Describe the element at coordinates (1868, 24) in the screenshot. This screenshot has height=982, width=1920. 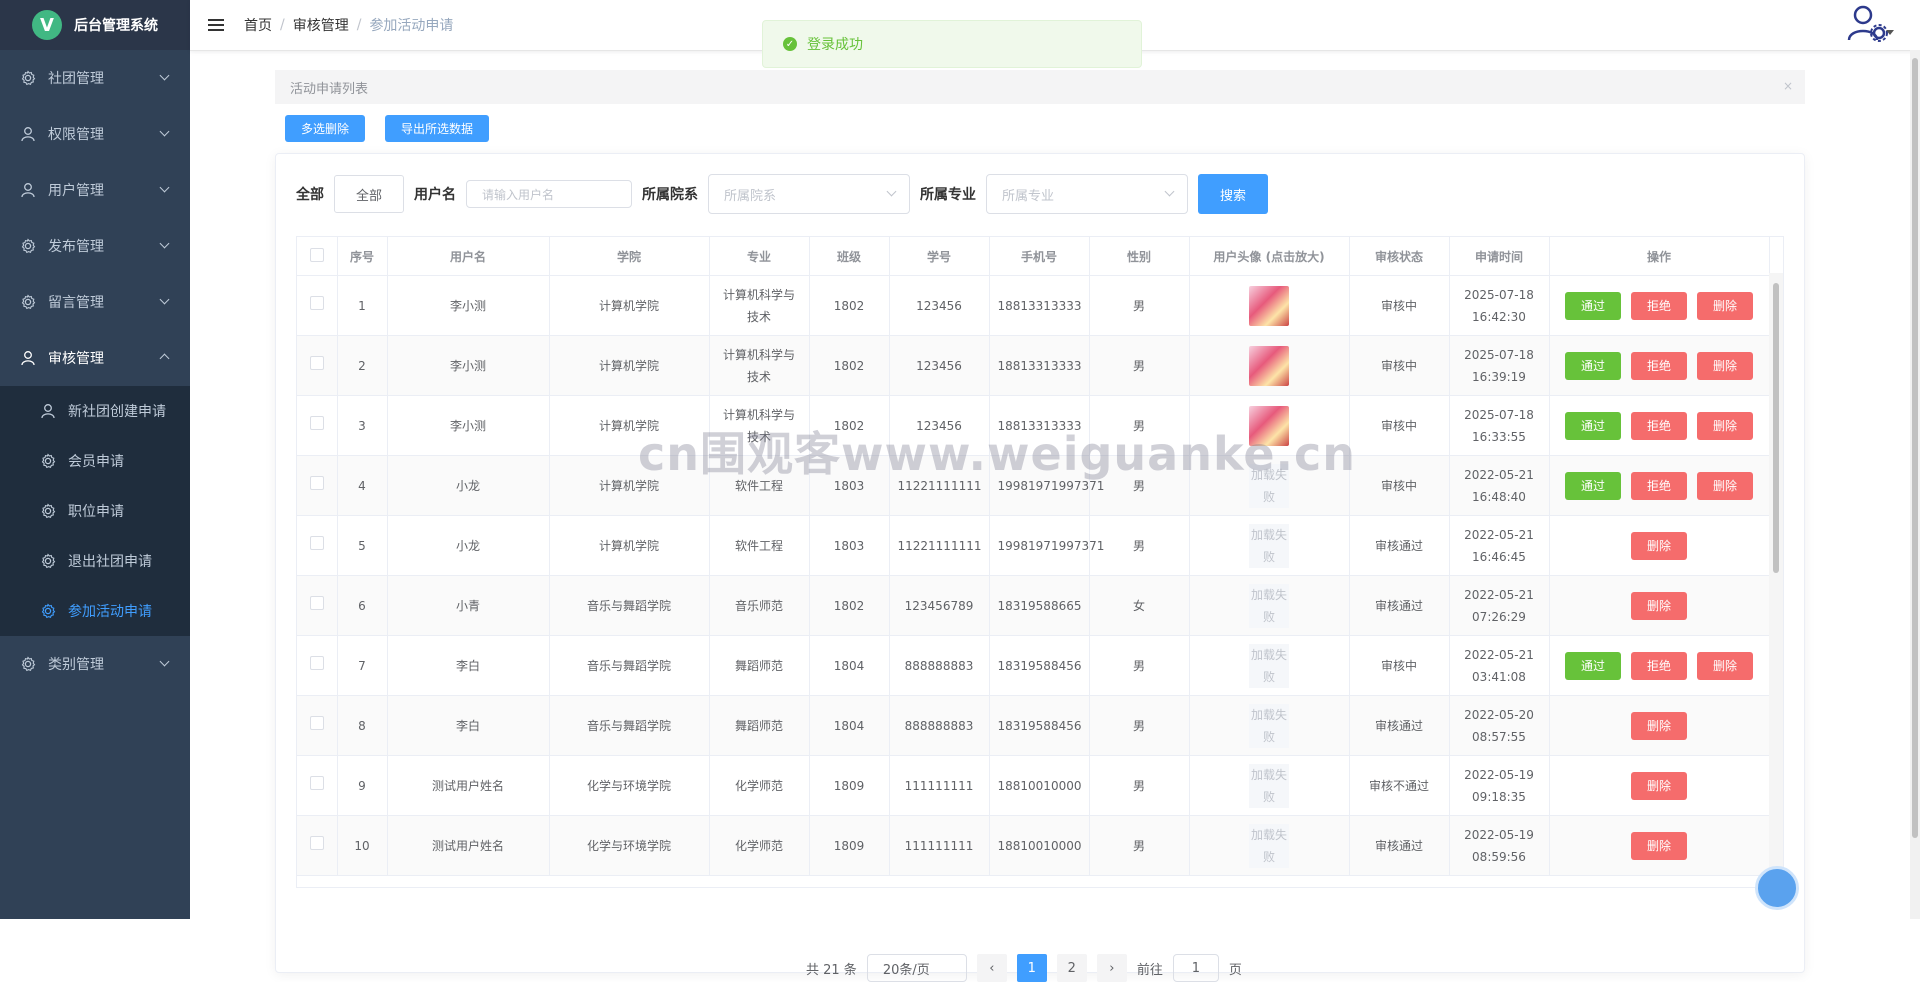
I see `user-settings-icon` at that location.